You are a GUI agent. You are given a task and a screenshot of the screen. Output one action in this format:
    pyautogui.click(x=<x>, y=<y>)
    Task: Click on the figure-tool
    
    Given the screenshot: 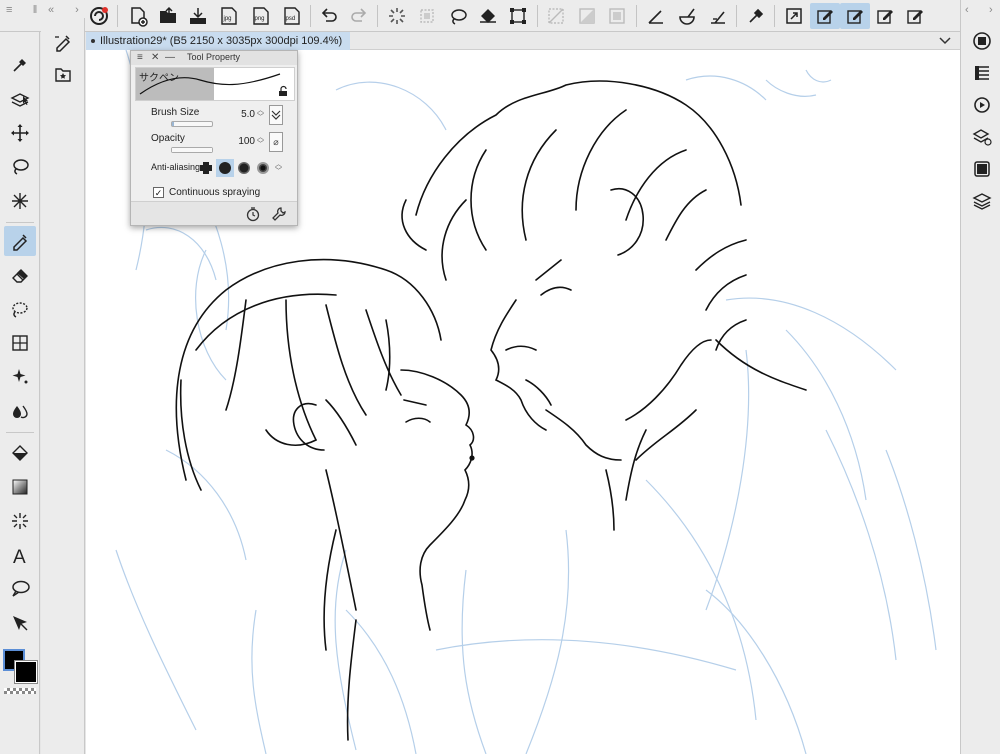 What is the action you would take?
    pyautogui.click(x=20, y=521)
    